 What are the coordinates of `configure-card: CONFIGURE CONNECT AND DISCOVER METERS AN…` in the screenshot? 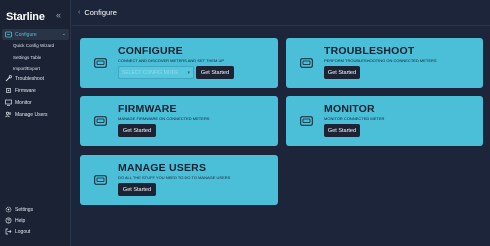 It's located at (179, 63).